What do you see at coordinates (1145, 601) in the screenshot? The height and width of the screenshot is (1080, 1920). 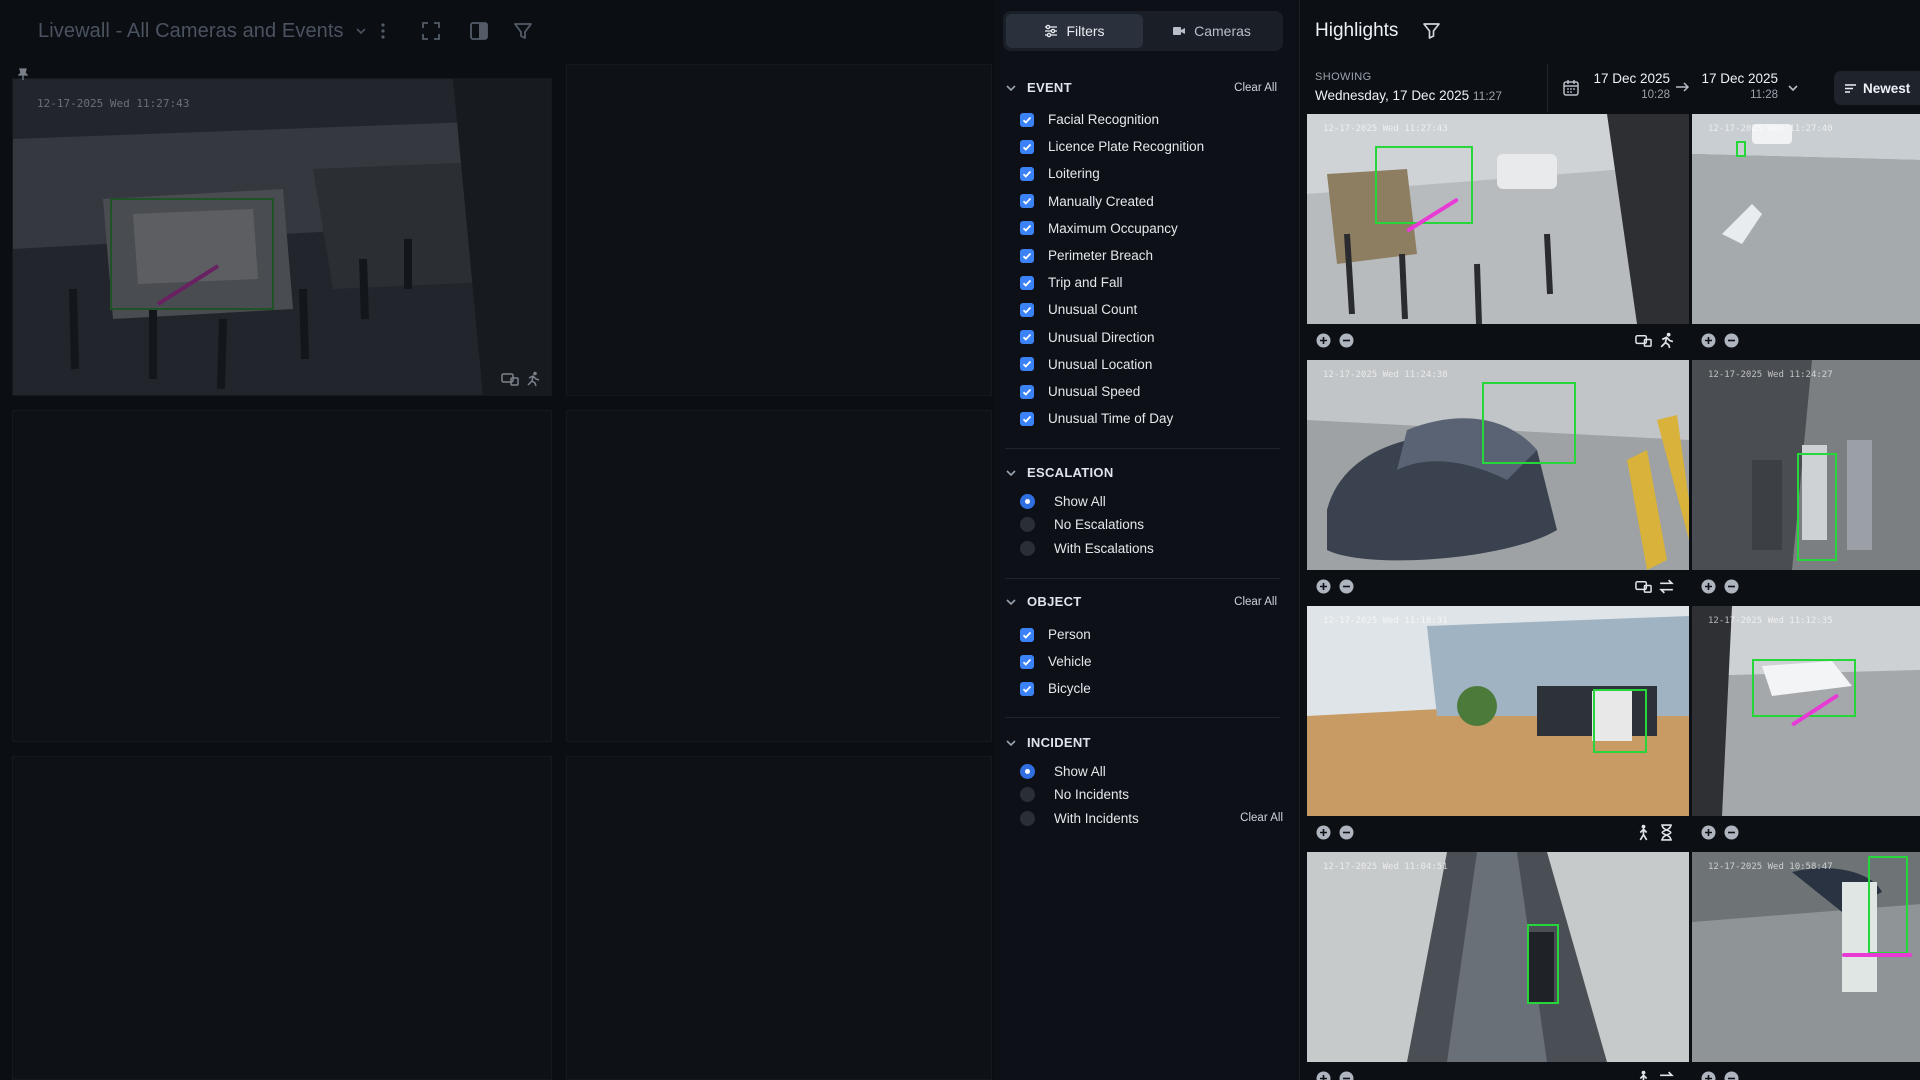 I see `object-section-header: OBJECT Clear All` at bounding box center [1145, 601].